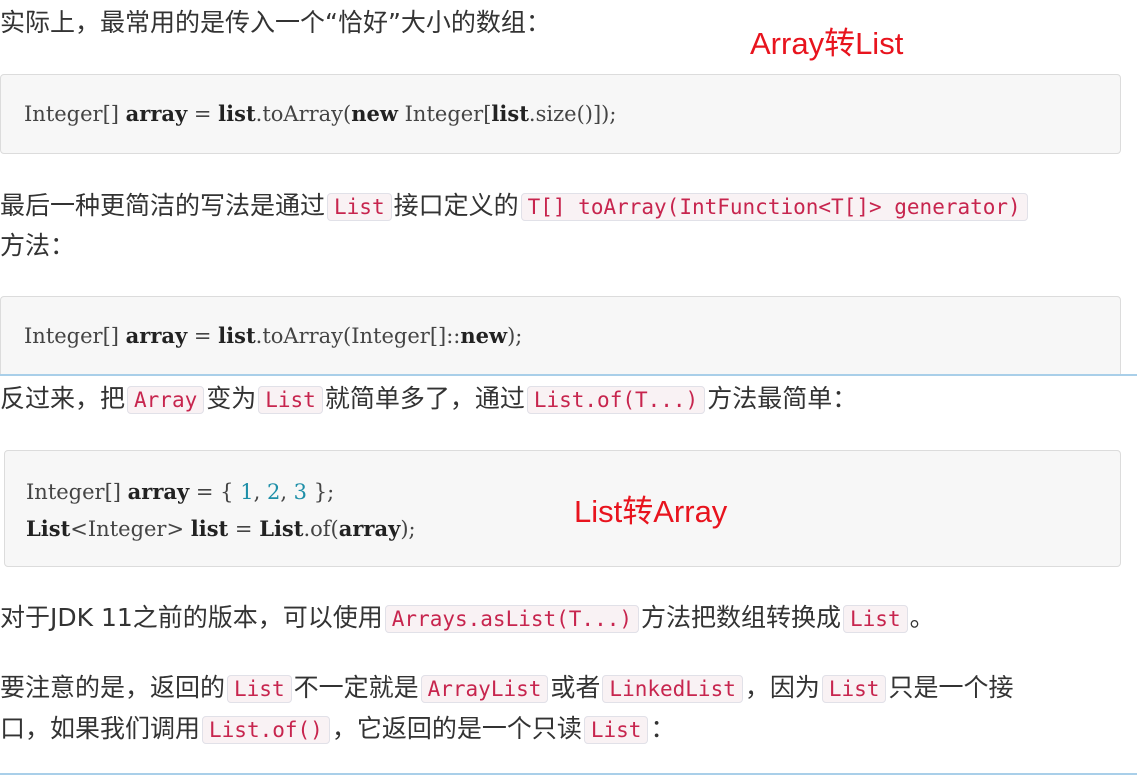 This screenshot has height=778, width=1137. Describe the element at coordinates (651, 511) in the screenshot. I see `annotation-list-to-array: List转Array` at that location.